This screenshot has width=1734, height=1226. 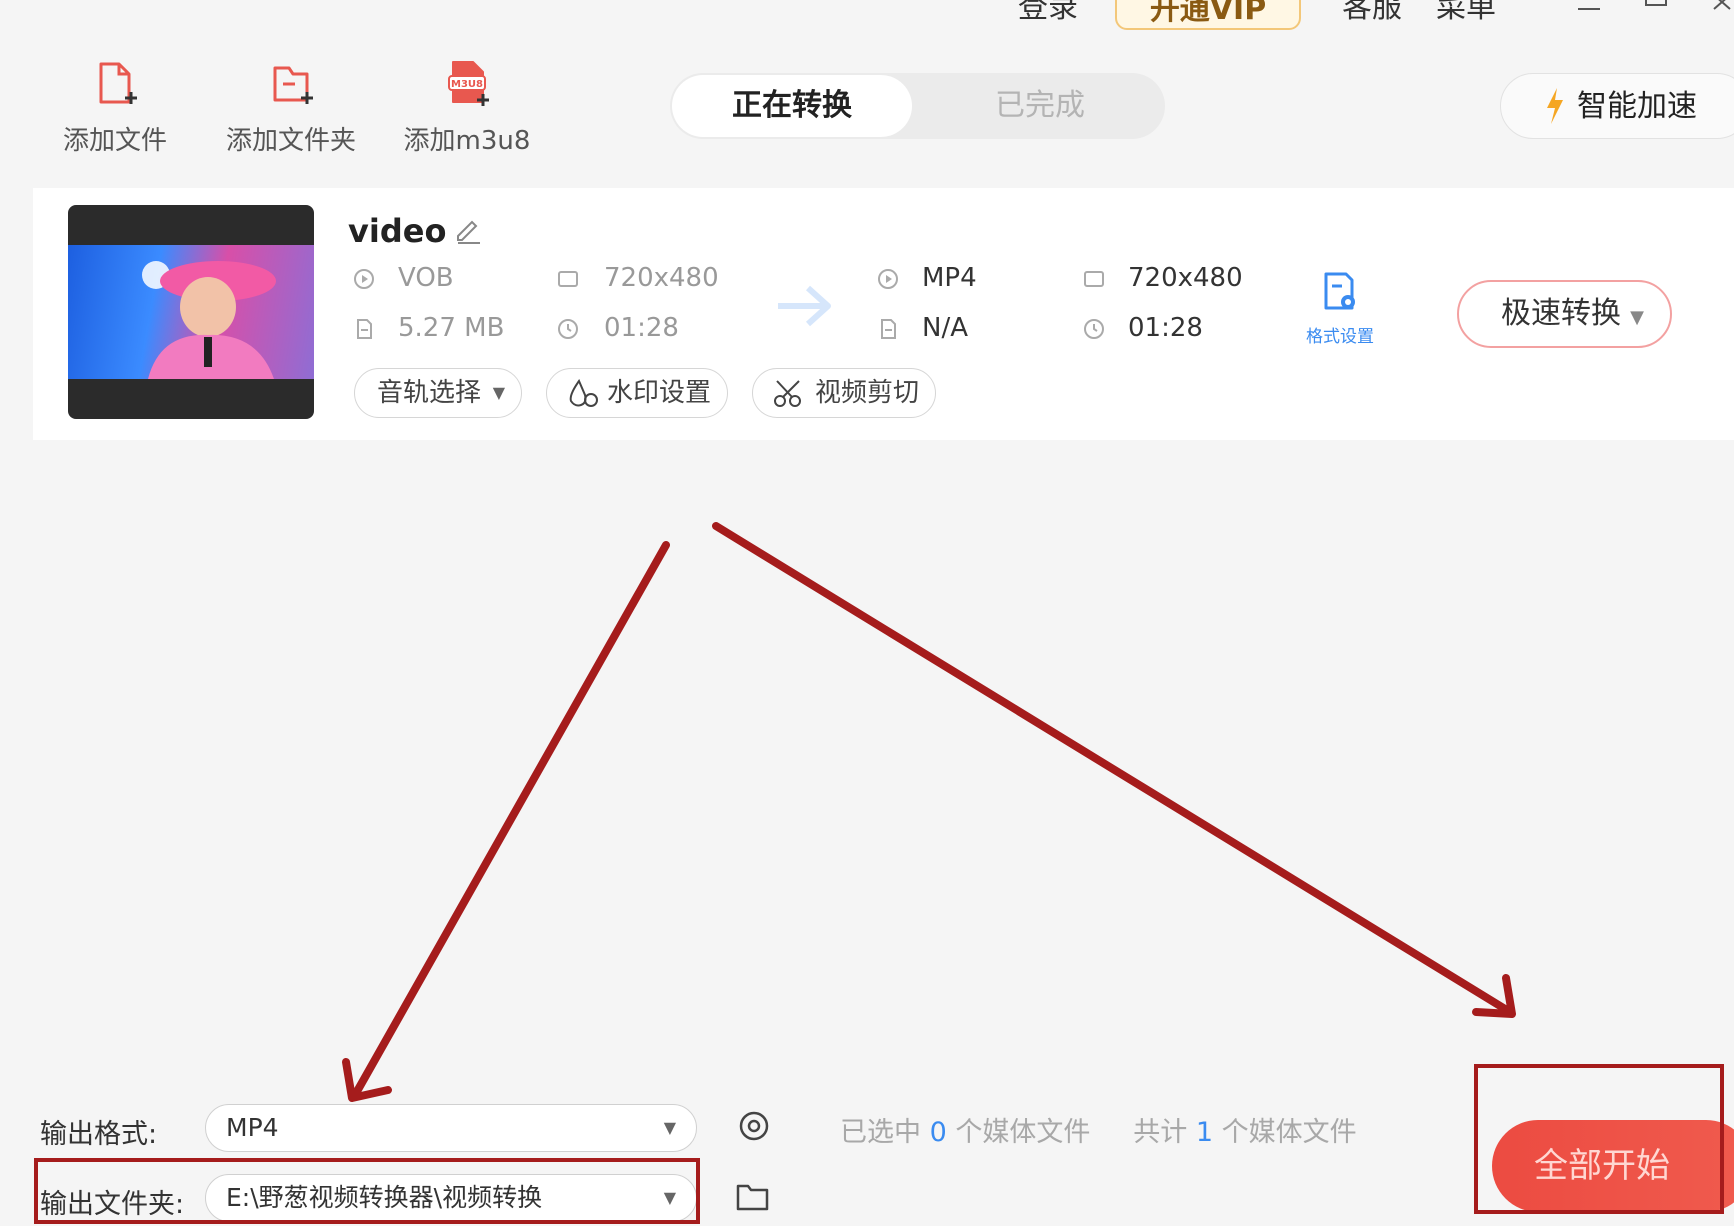 I want to click on add-file-label: 添加文件, so click(x=114, y=141).